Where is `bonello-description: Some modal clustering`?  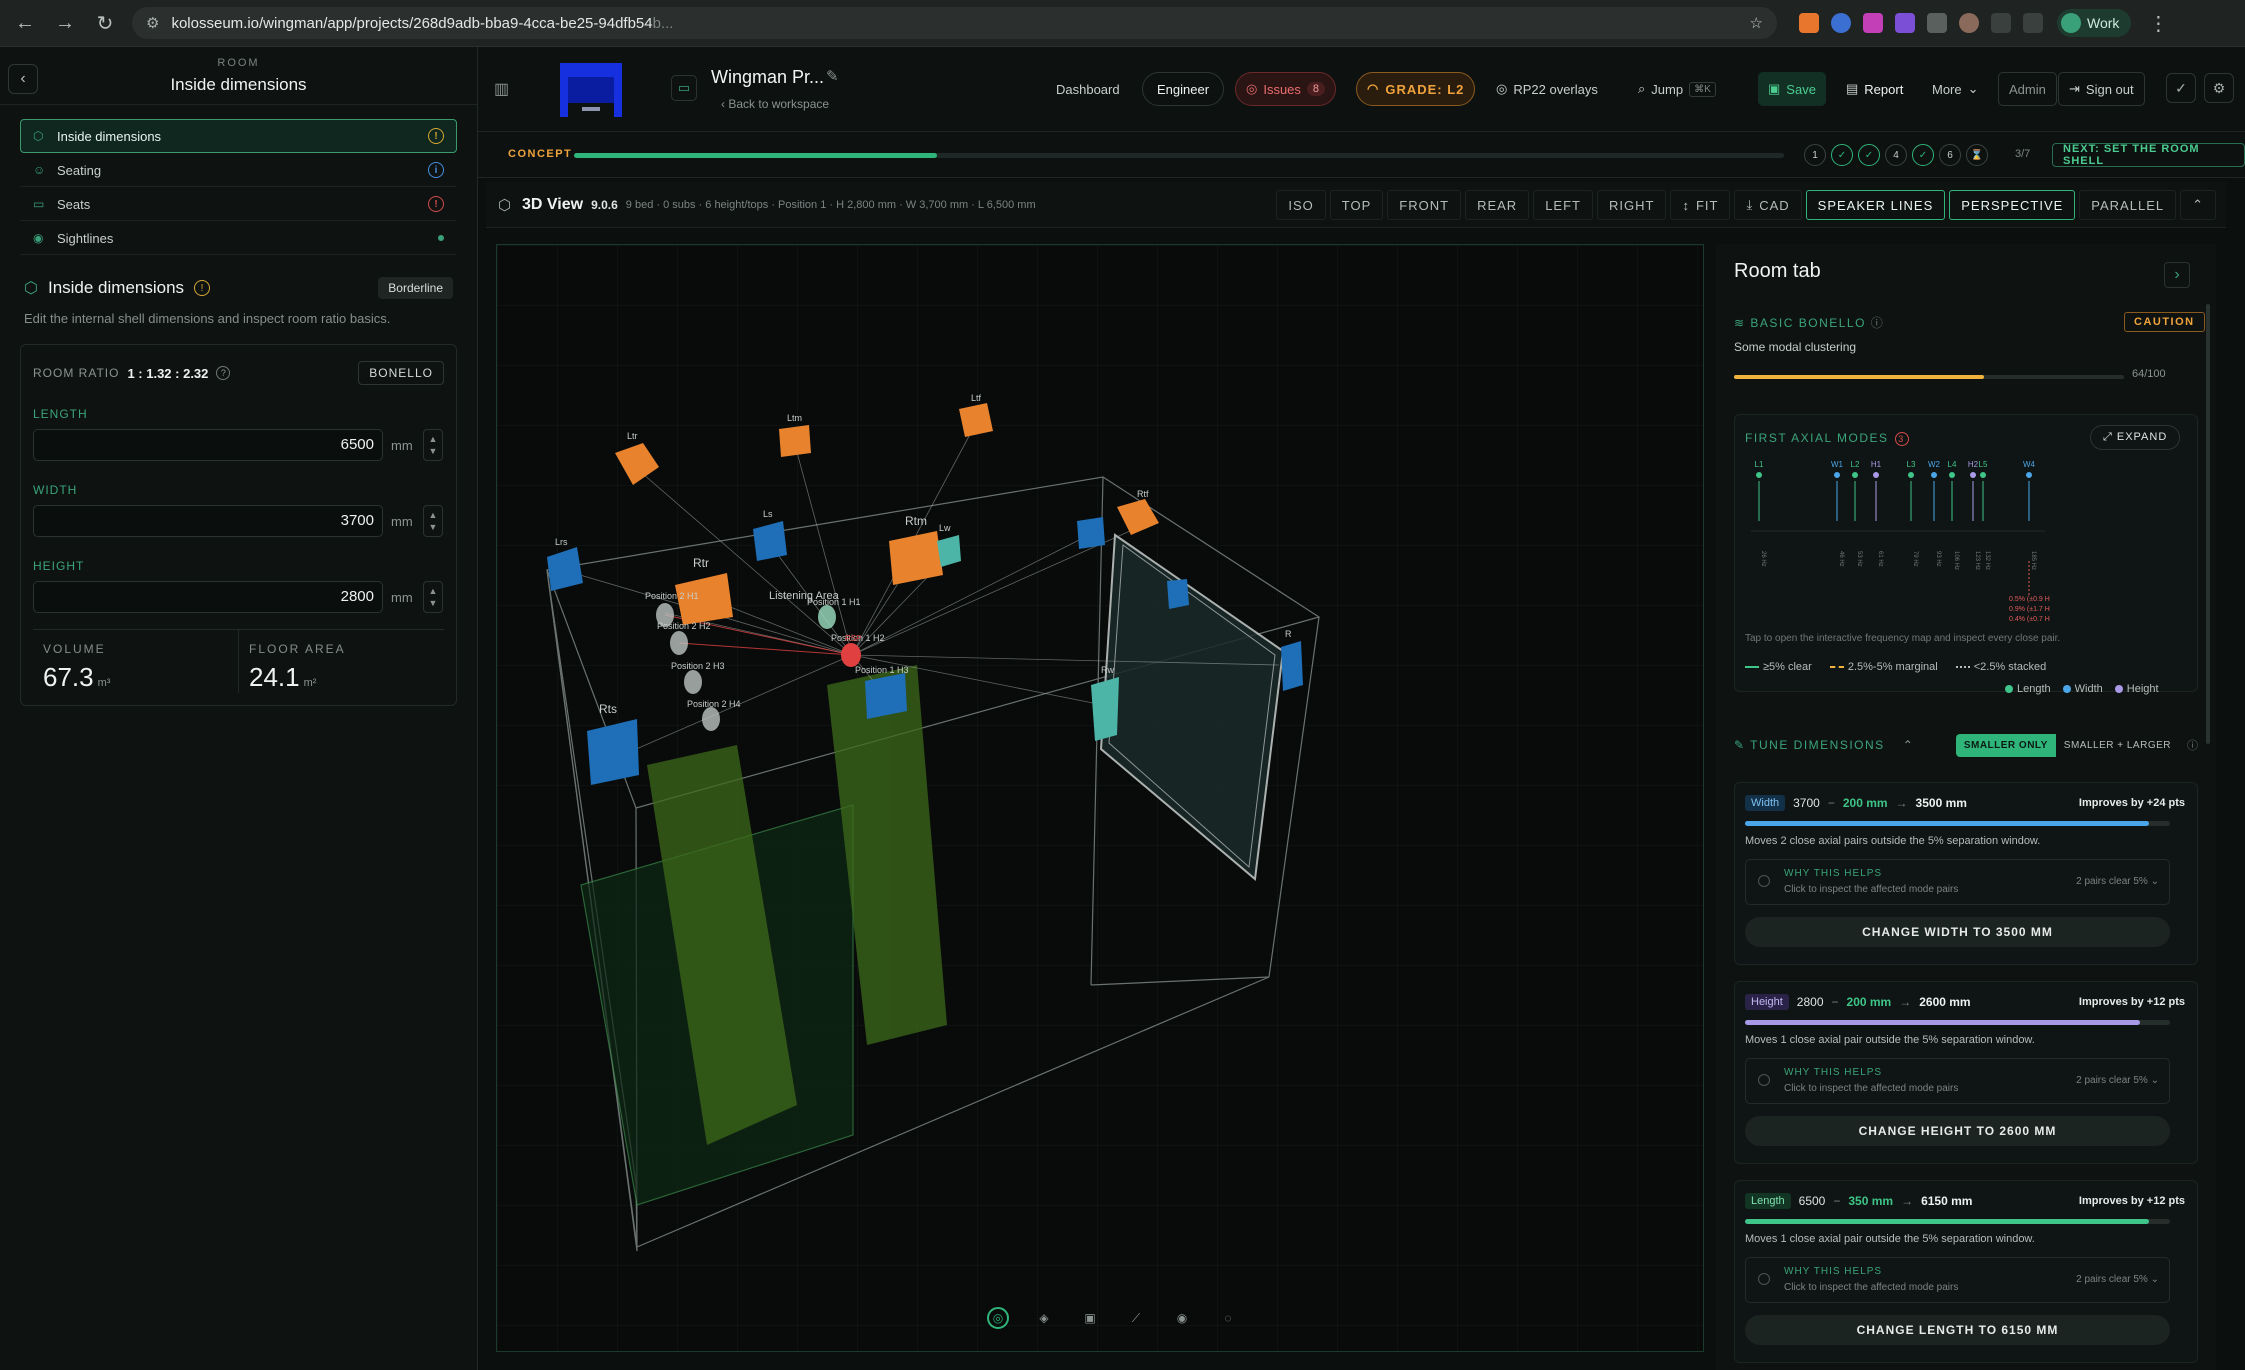
bonello-description: Some modal clustering is located at coordinates (1795, 347).